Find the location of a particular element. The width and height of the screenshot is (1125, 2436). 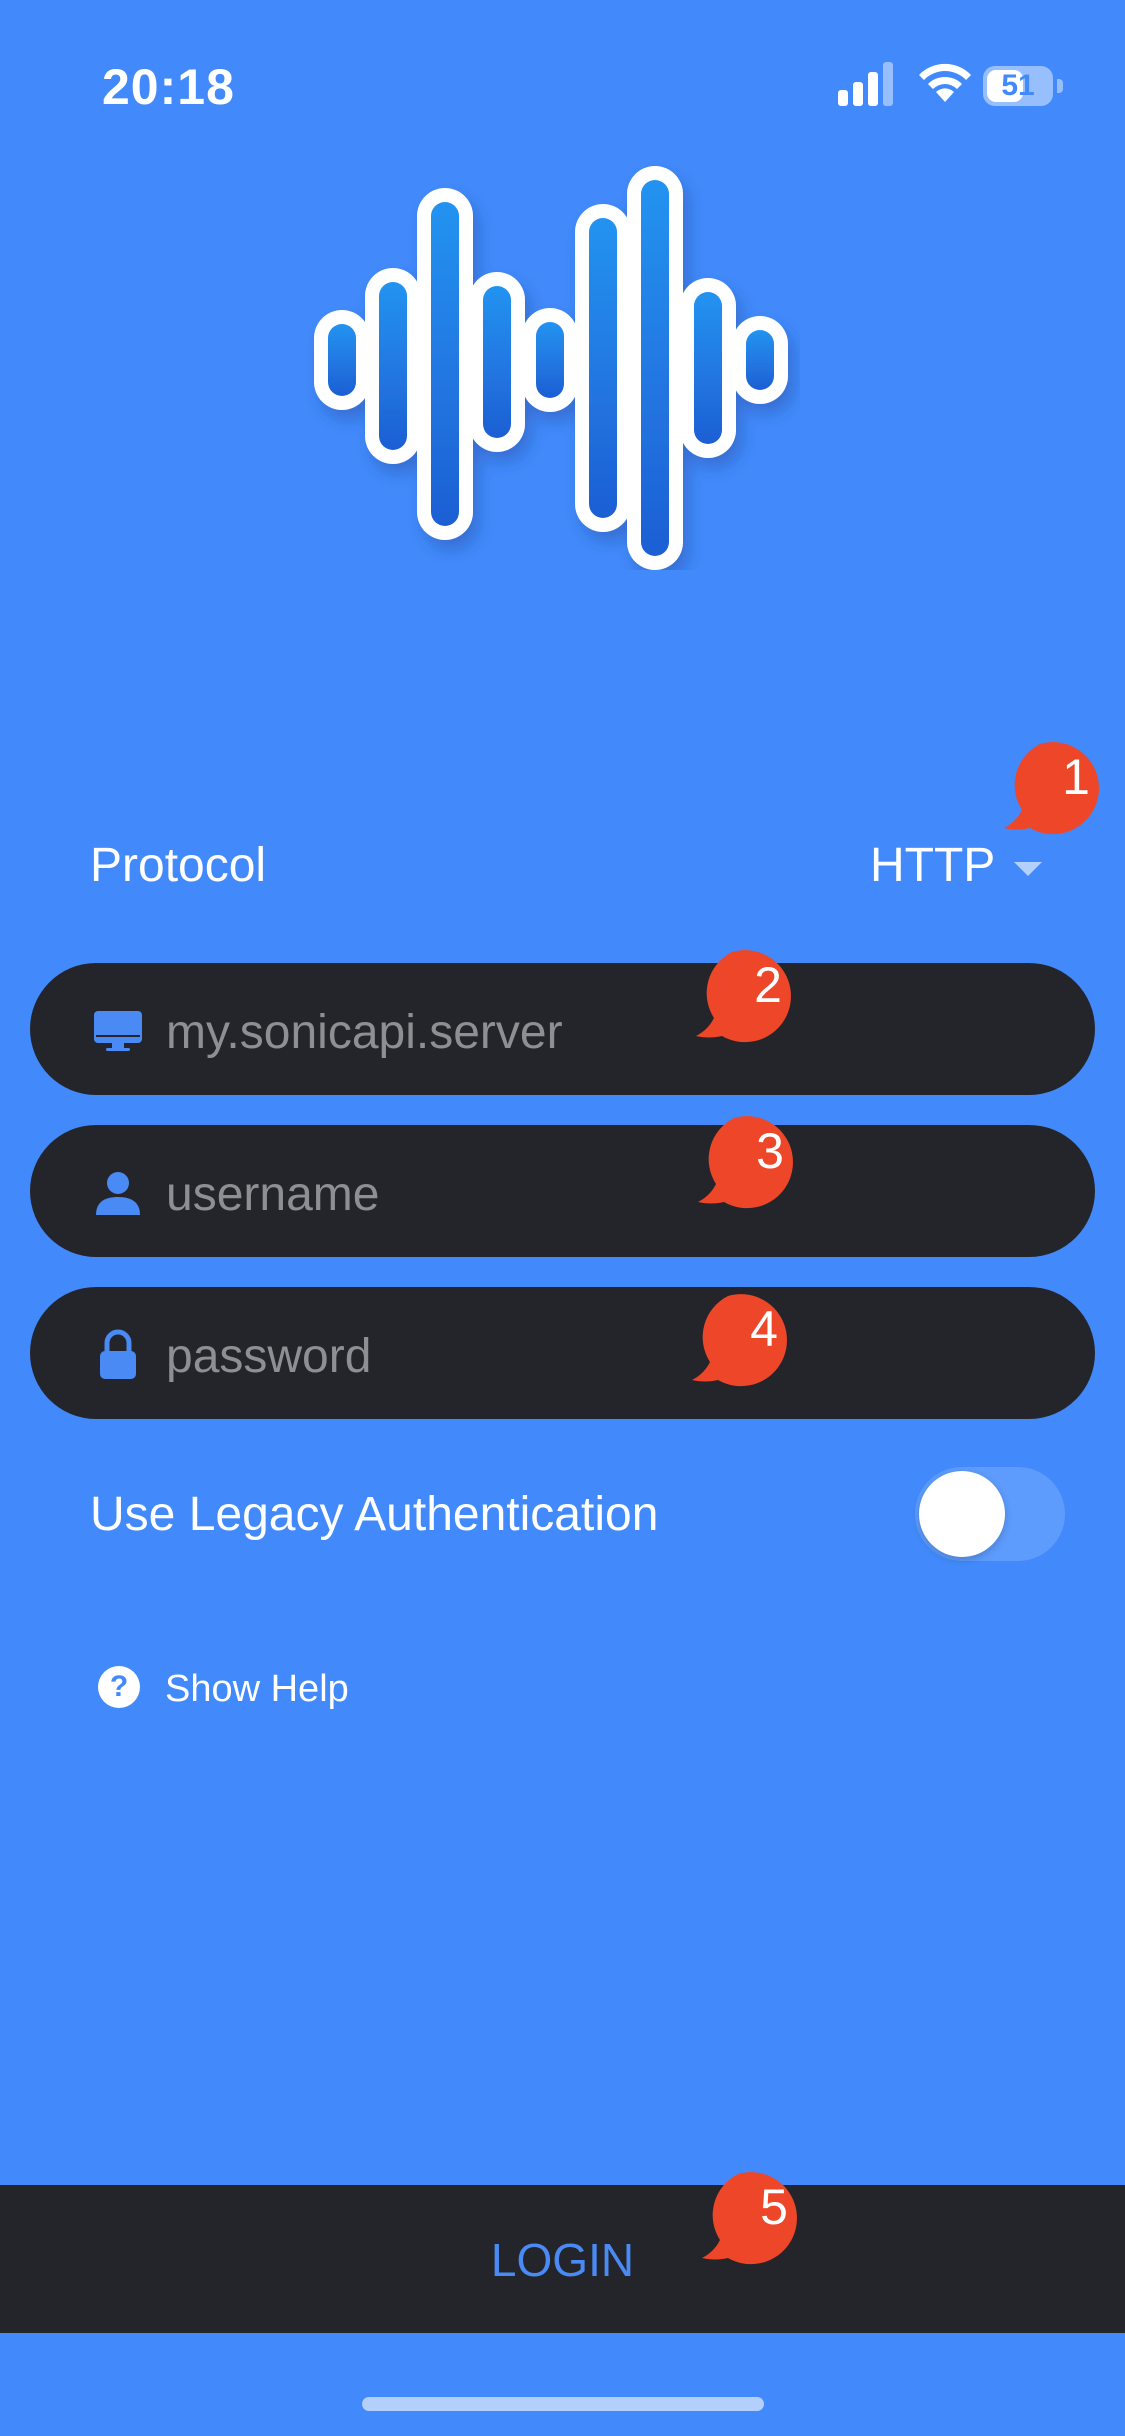

app-logo is located at coordinates (551, 368).